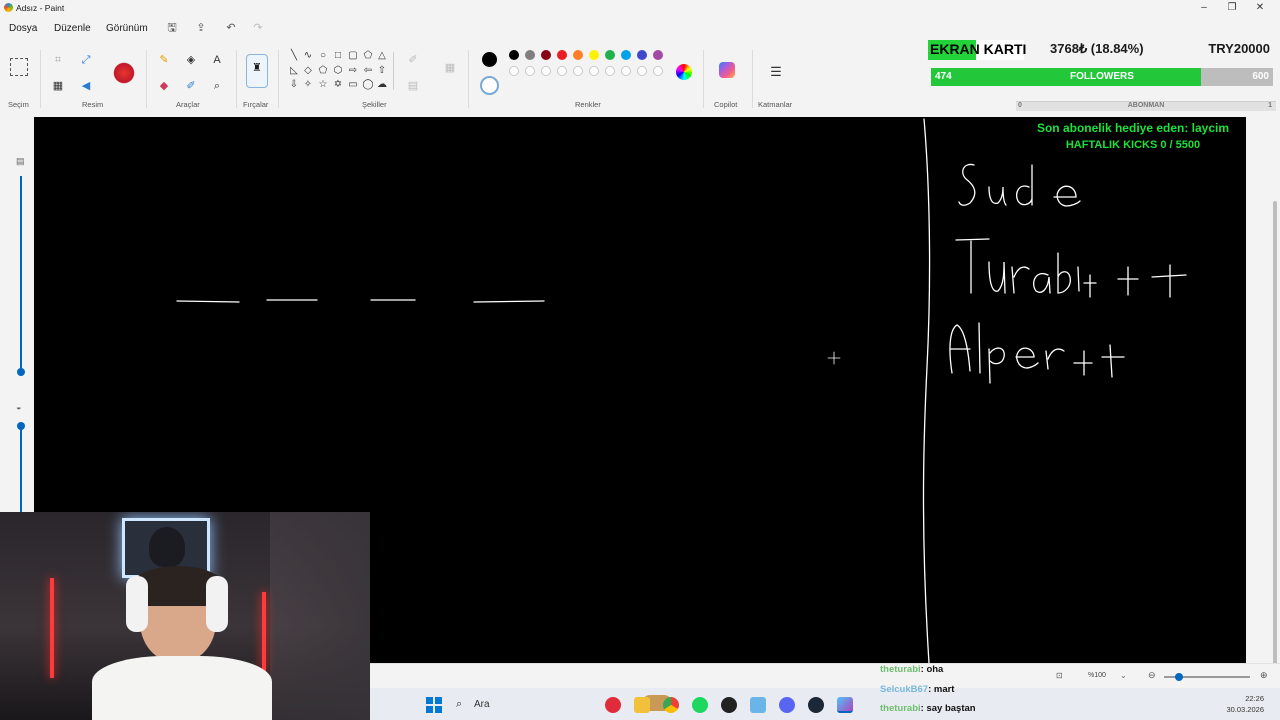 Image resolution: width=1280 pixels, height=720 pixels. I want to click on chrome-icon, so click(671, 705).